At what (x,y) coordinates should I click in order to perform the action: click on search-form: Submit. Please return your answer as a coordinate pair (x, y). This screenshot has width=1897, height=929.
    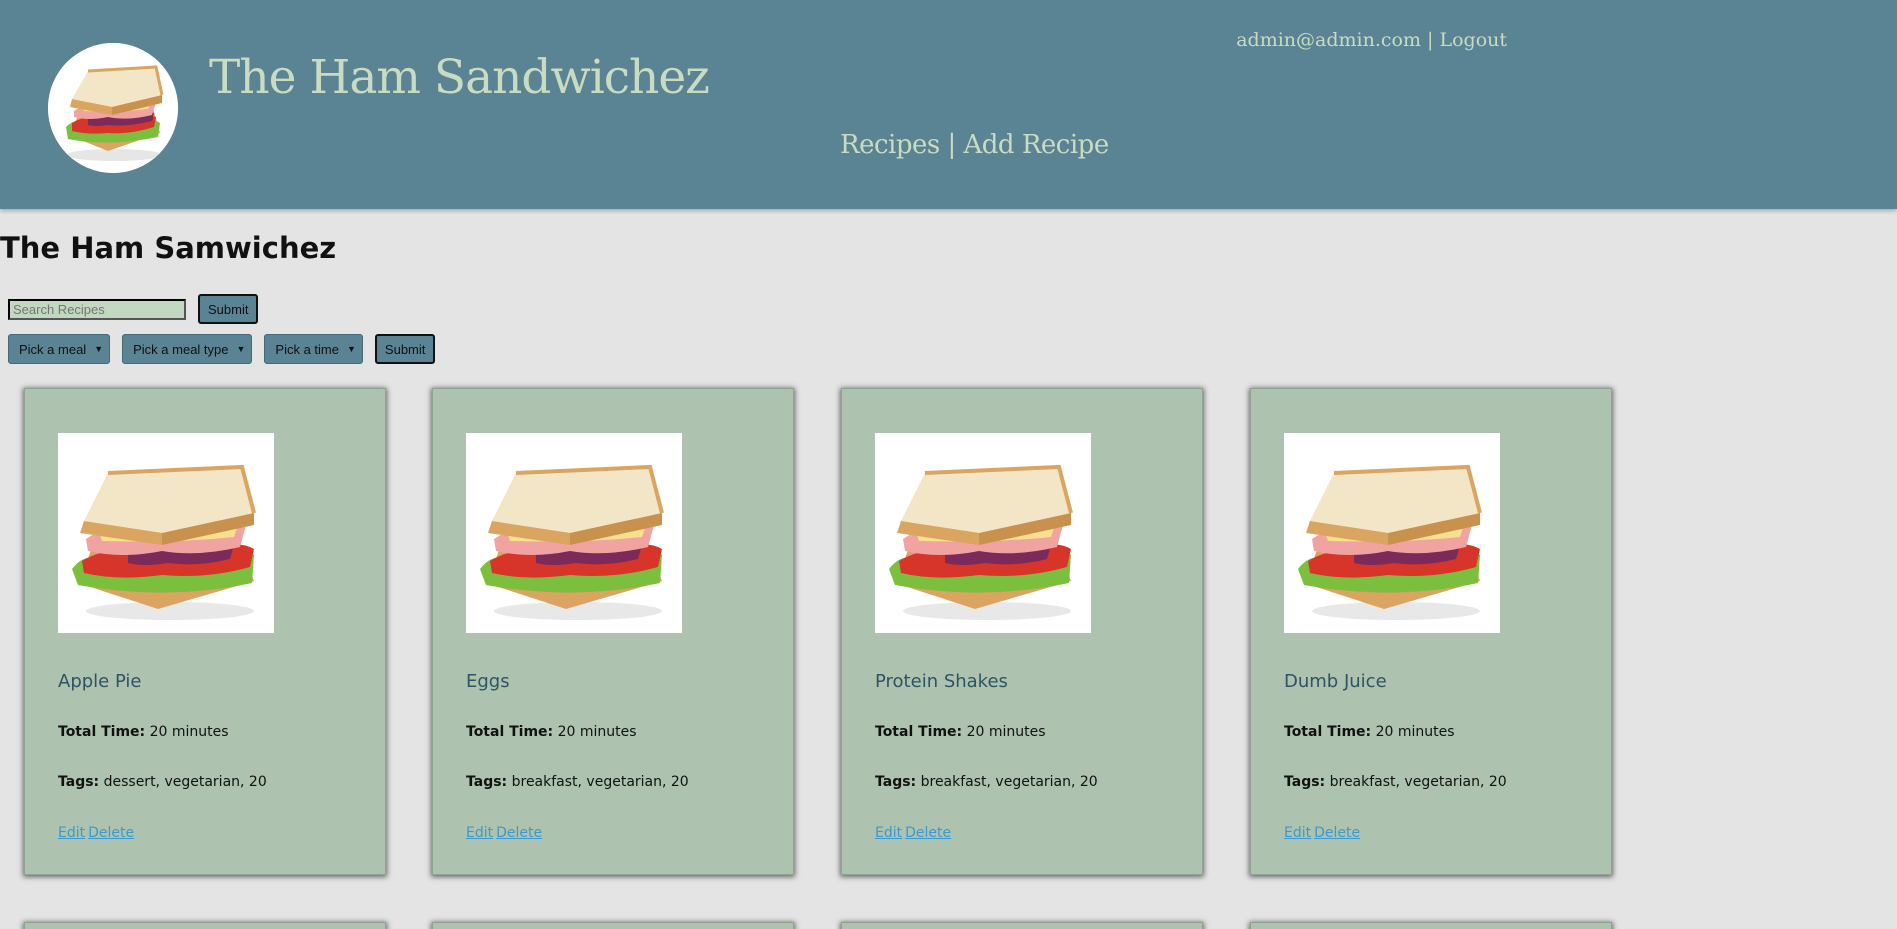
    Looking at the image, I should click on (133, 309).